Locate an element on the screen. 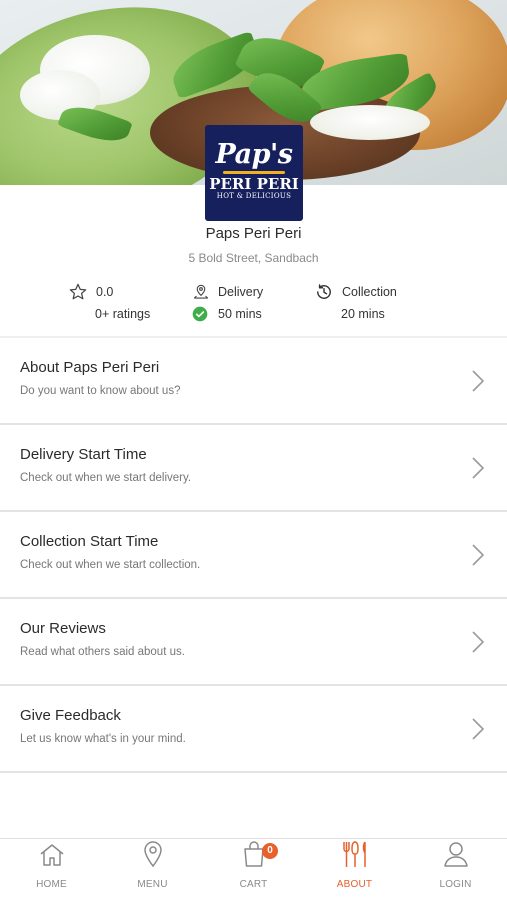  delivery-stat: Delivery 50 mins is located at coordinates (227, 303).